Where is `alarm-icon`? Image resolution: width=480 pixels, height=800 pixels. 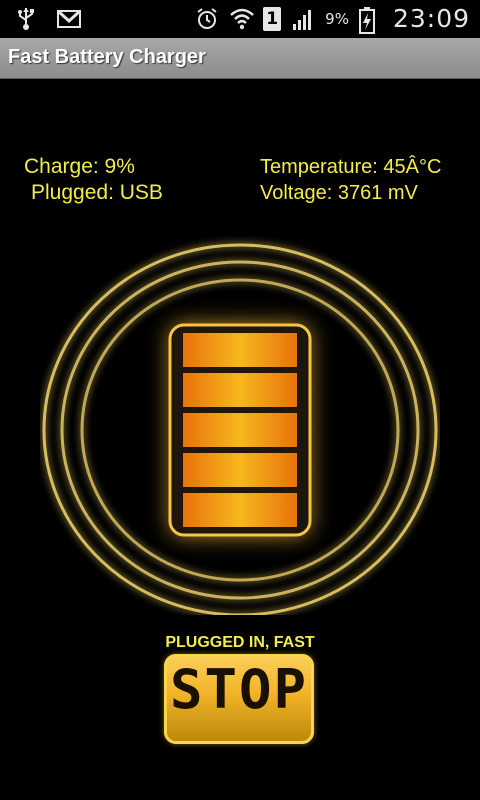
alarm-icon is located at coordinates (207, 19).